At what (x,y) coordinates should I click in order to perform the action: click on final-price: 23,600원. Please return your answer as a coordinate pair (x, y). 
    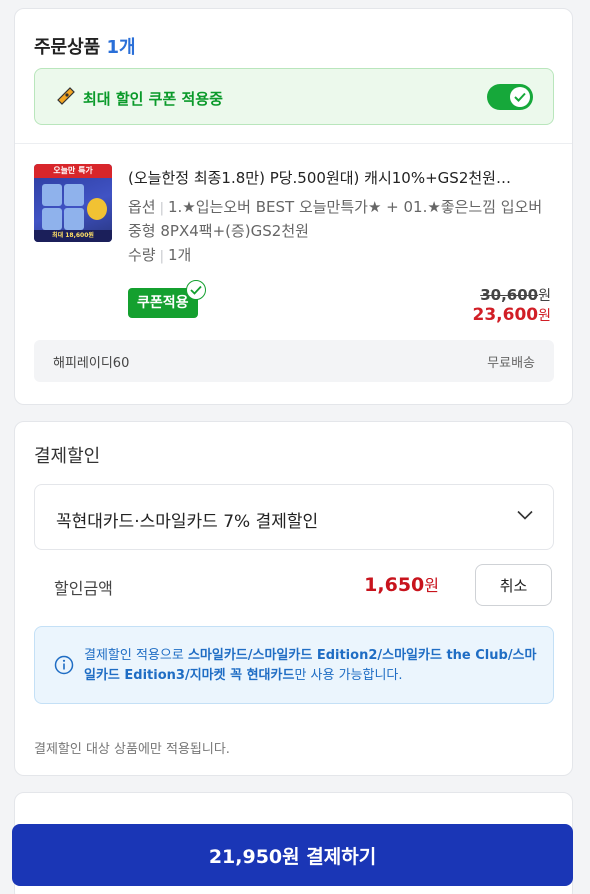
    Looking at the image, I should click on (512, 315).